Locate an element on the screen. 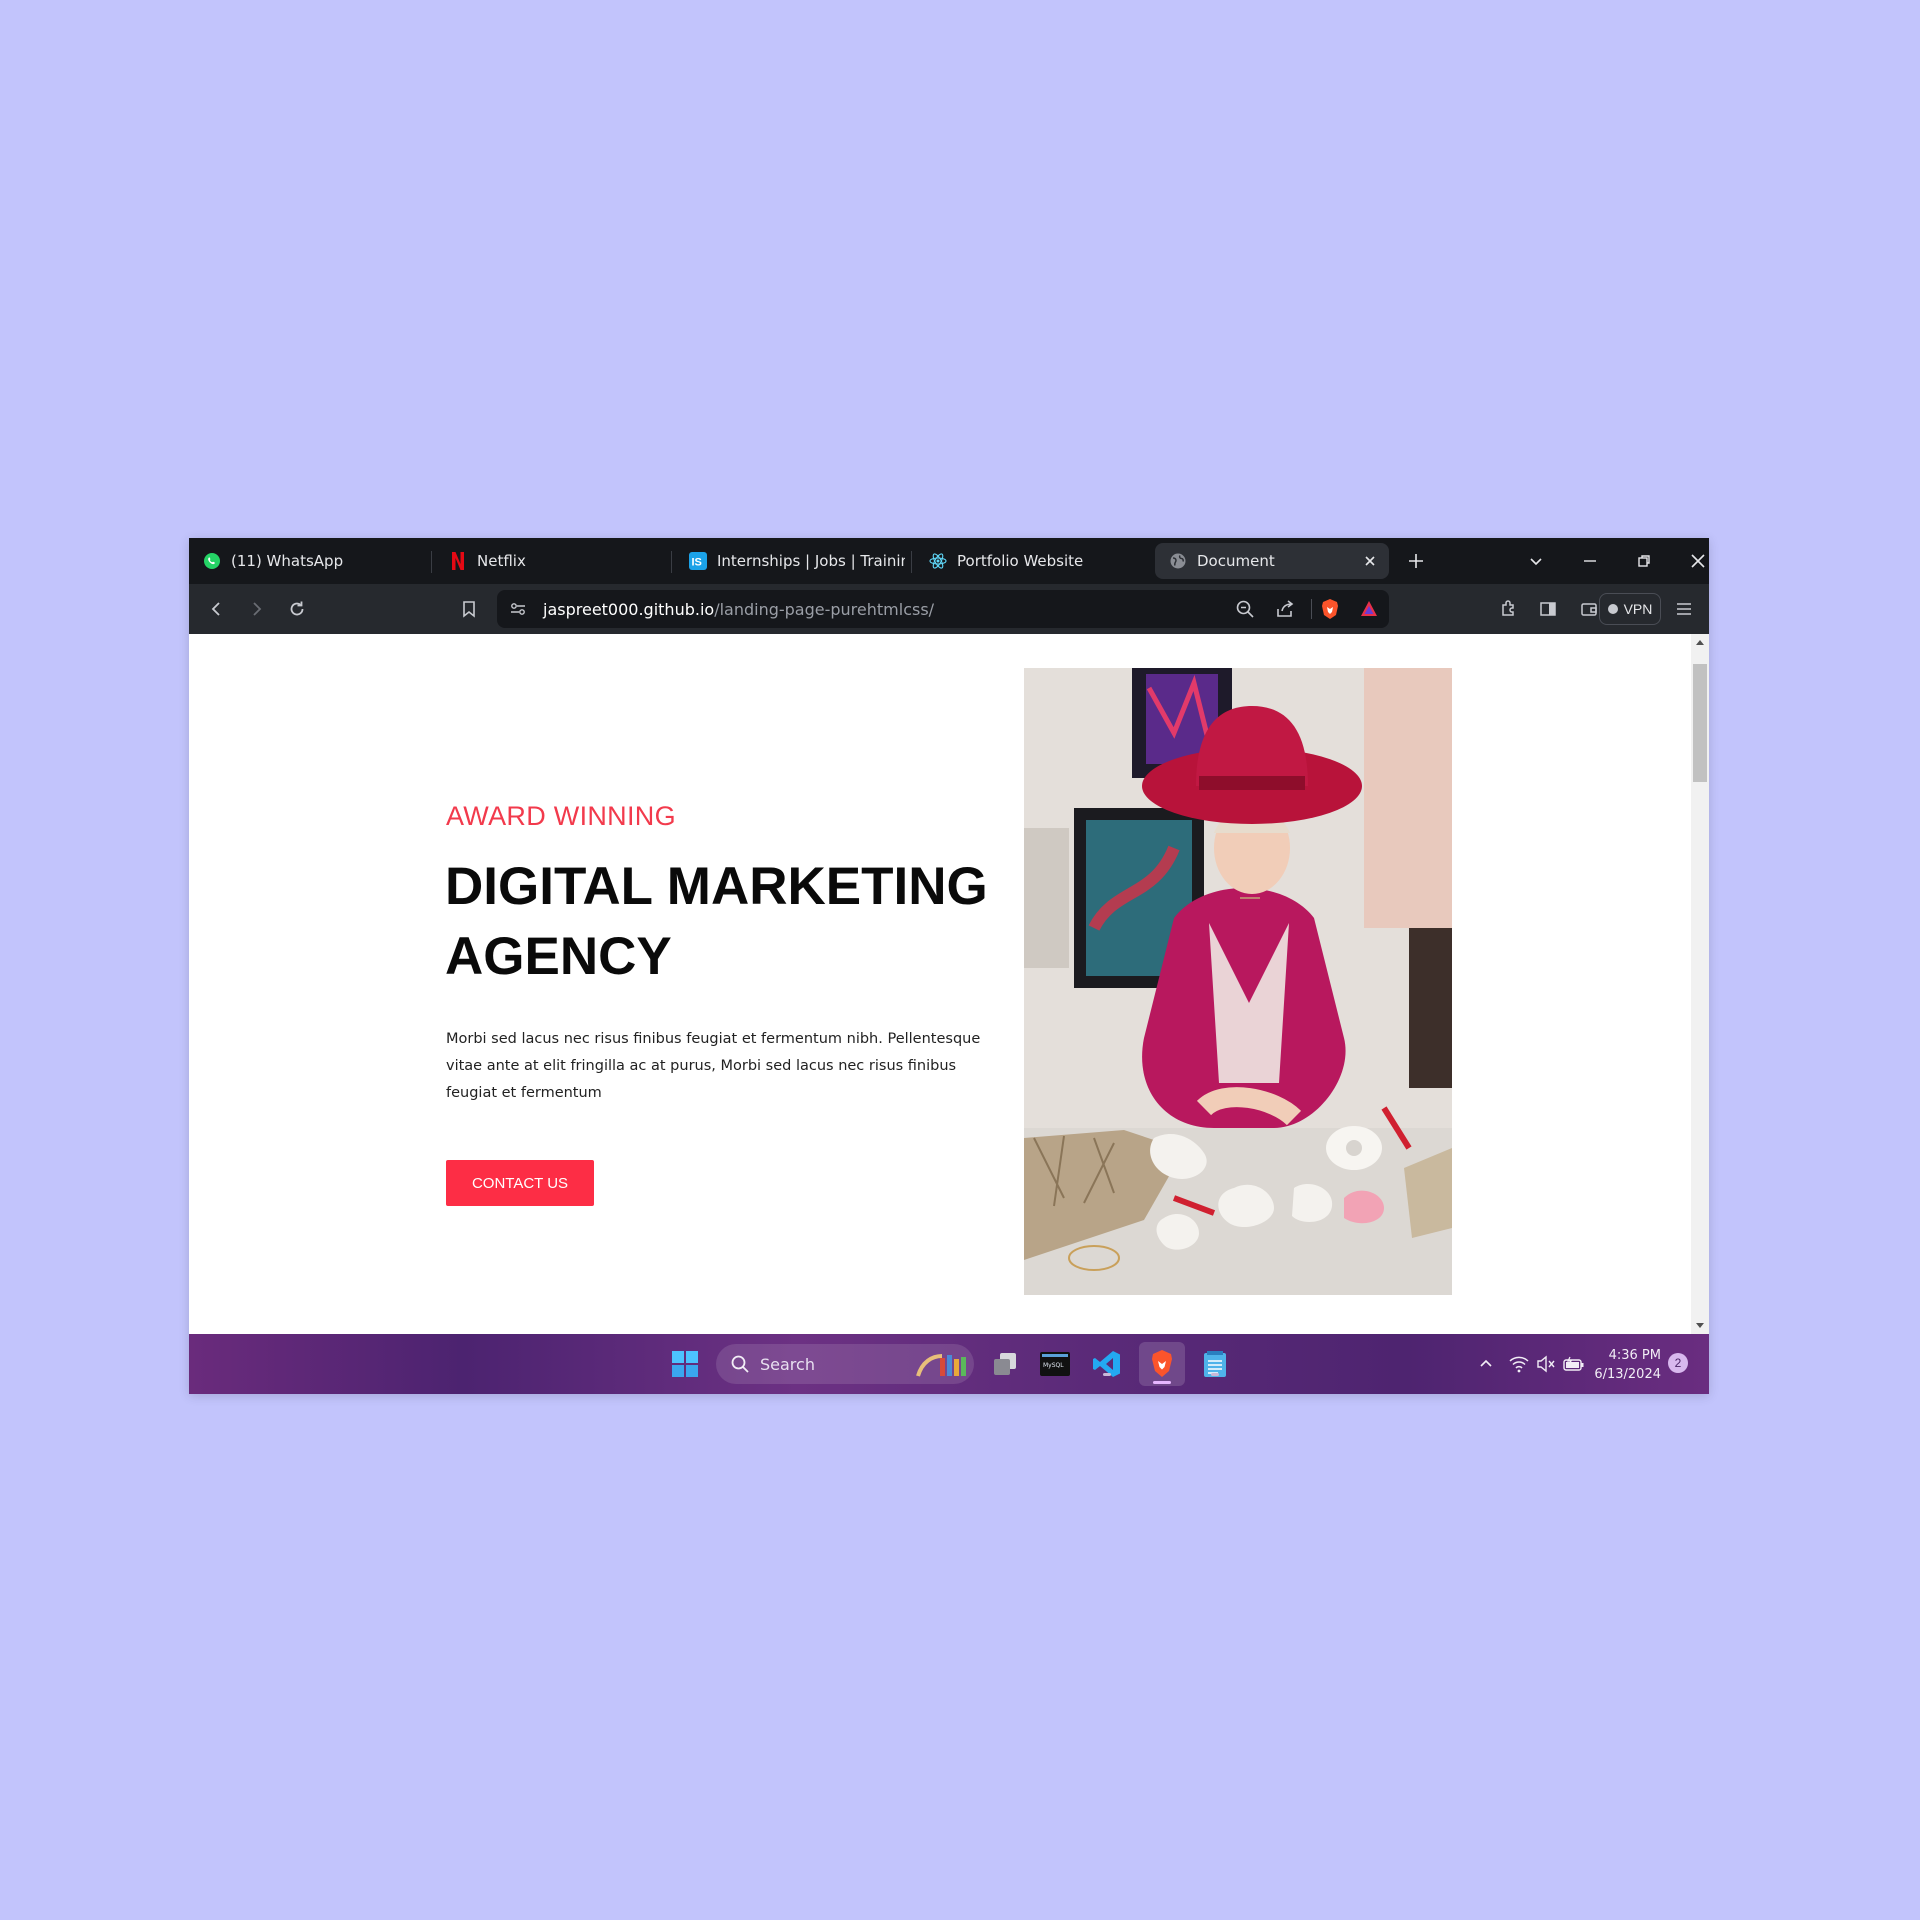 Image resolution: width=1920 pixels, height=1920 pixels. puzzle-icon is located at coordinates (1508, 608).